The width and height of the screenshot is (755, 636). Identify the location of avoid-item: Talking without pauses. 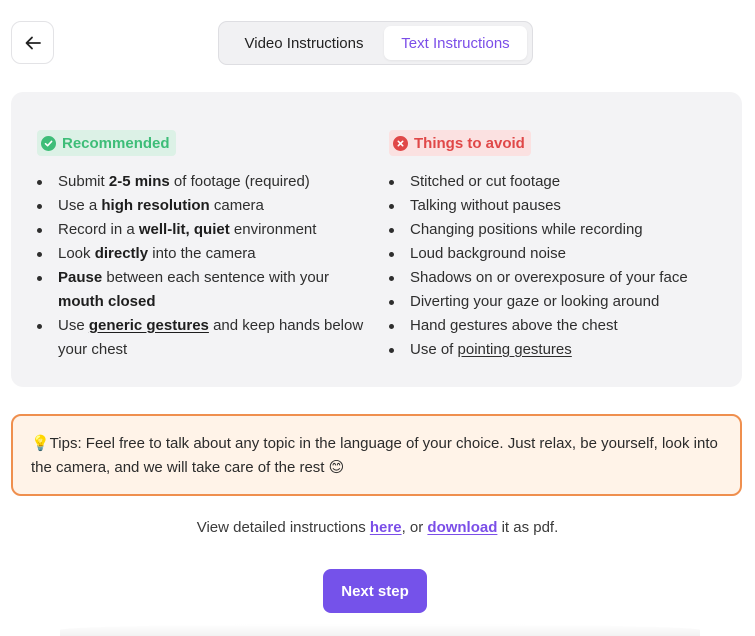
(559, 206).